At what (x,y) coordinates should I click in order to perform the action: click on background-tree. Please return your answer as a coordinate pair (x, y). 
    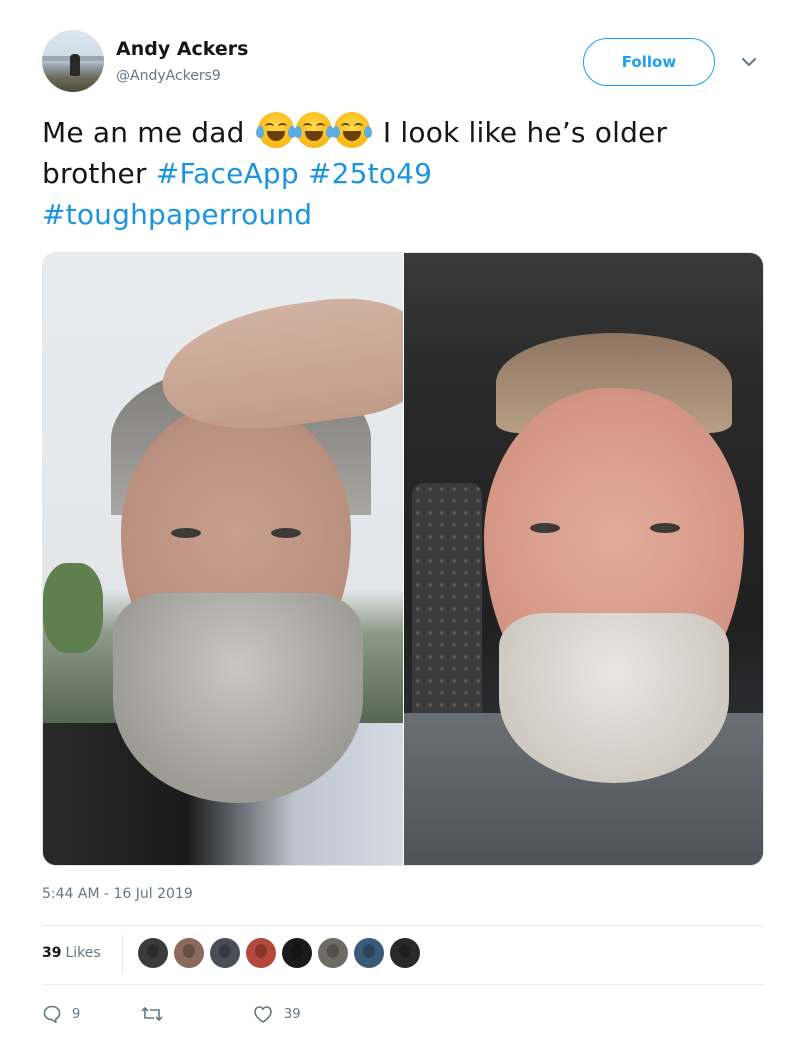
    Looking at the image, I should click on (73, 608).